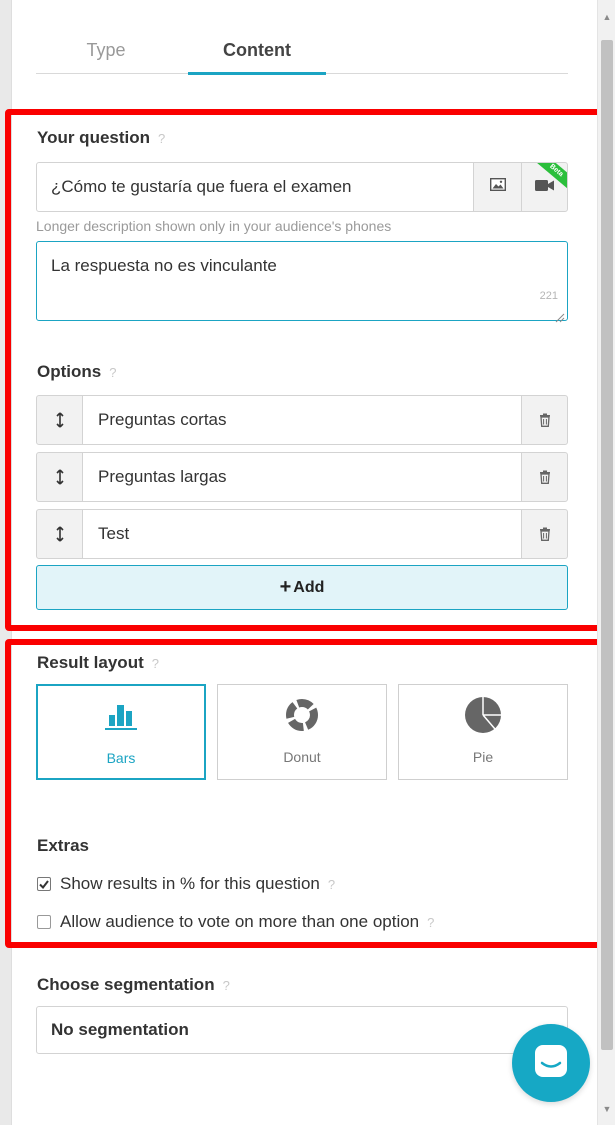  Describe the element at coordinates (302, 757) in the screenshot. I see `layout-option-label: Donut` at that location.